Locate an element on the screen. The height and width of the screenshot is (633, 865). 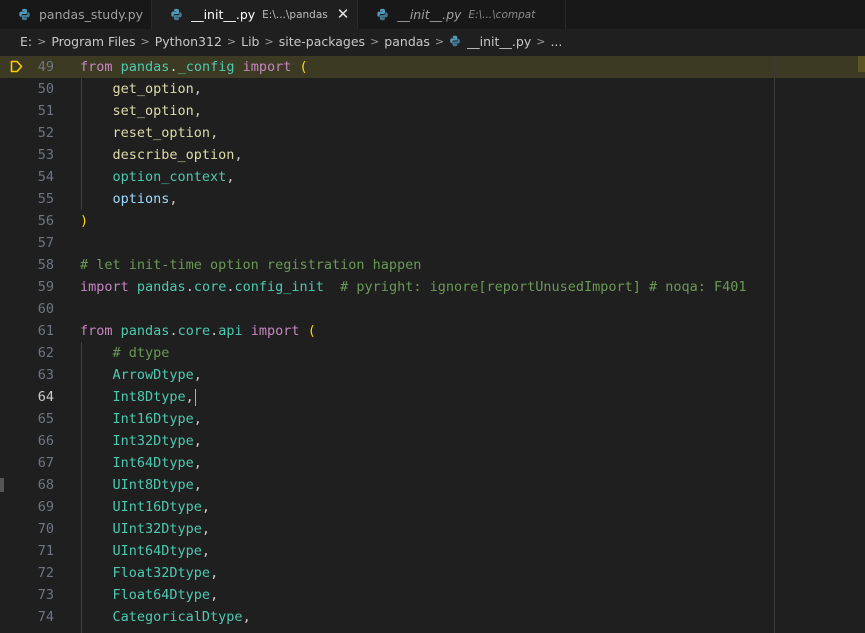
code-text: describe_option, is located at coordinates (161, 155).